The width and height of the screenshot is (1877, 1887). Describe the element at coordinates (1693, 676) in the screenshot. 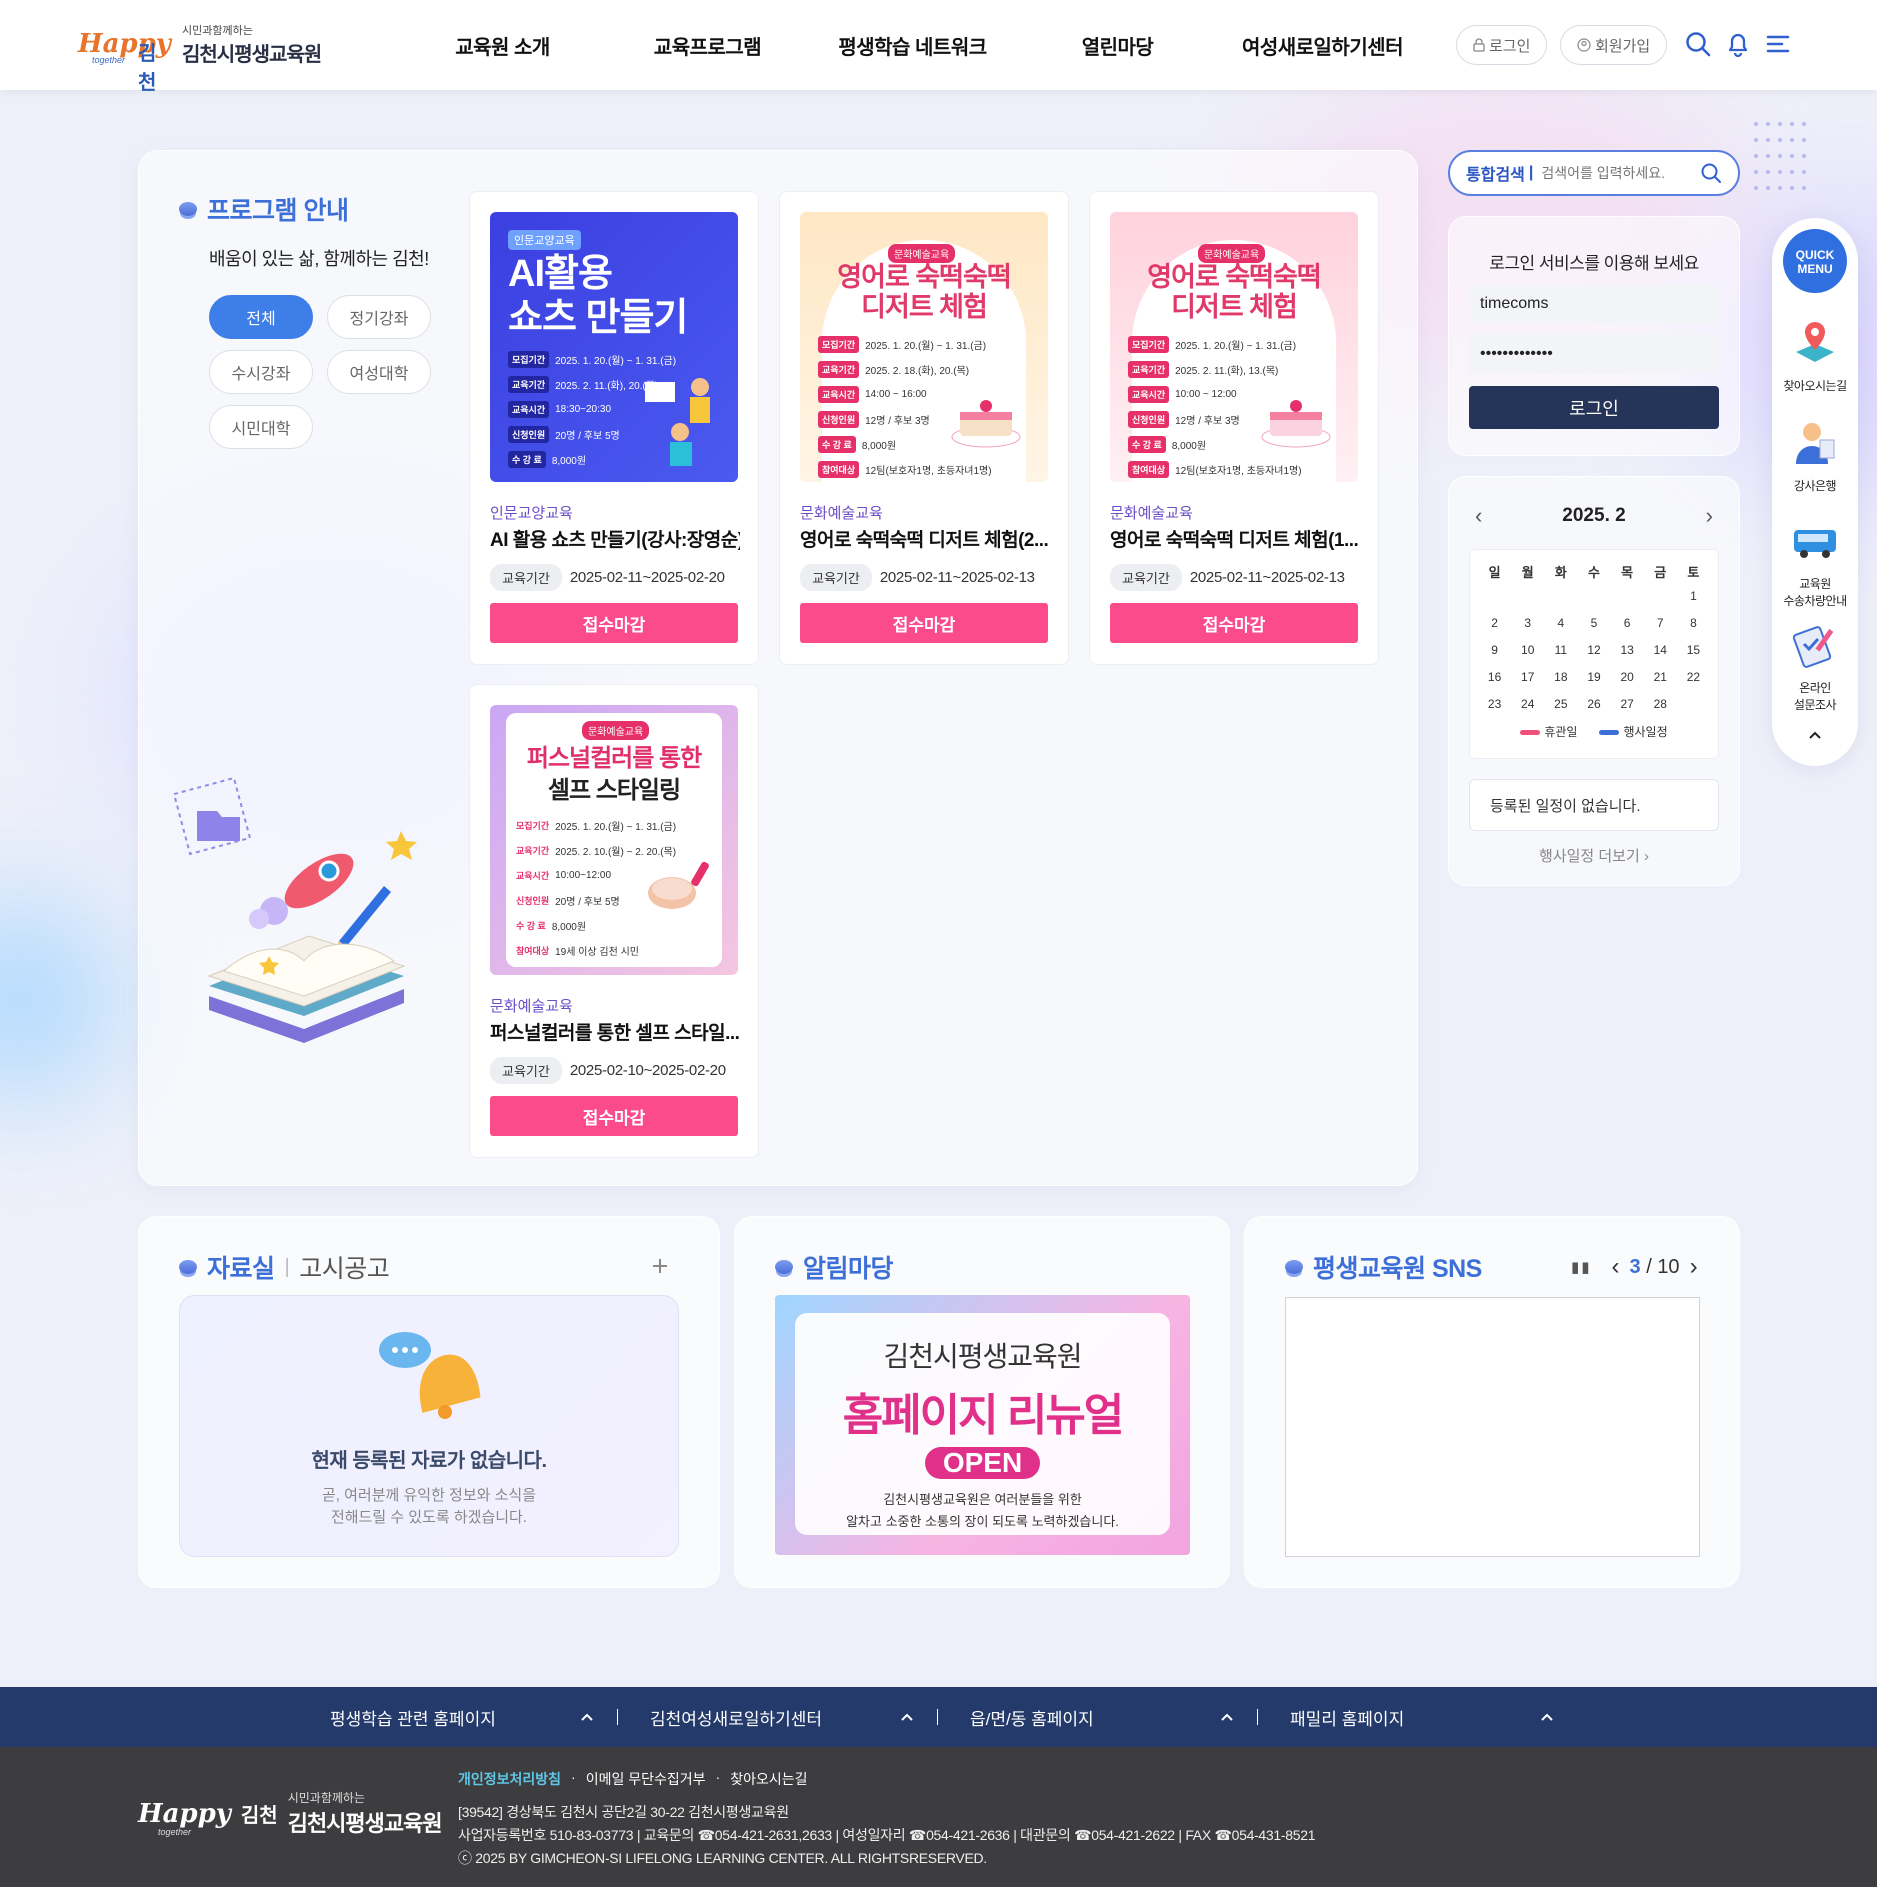

I see `calendar-day: 22` at that location.